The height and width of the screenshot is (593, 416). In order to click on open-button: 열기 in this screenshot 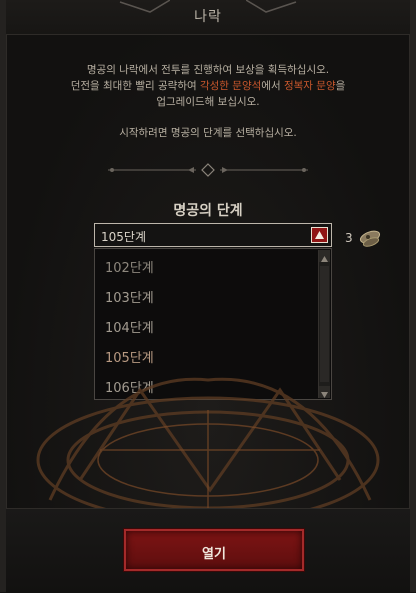, I will do `click(214, 550)`.